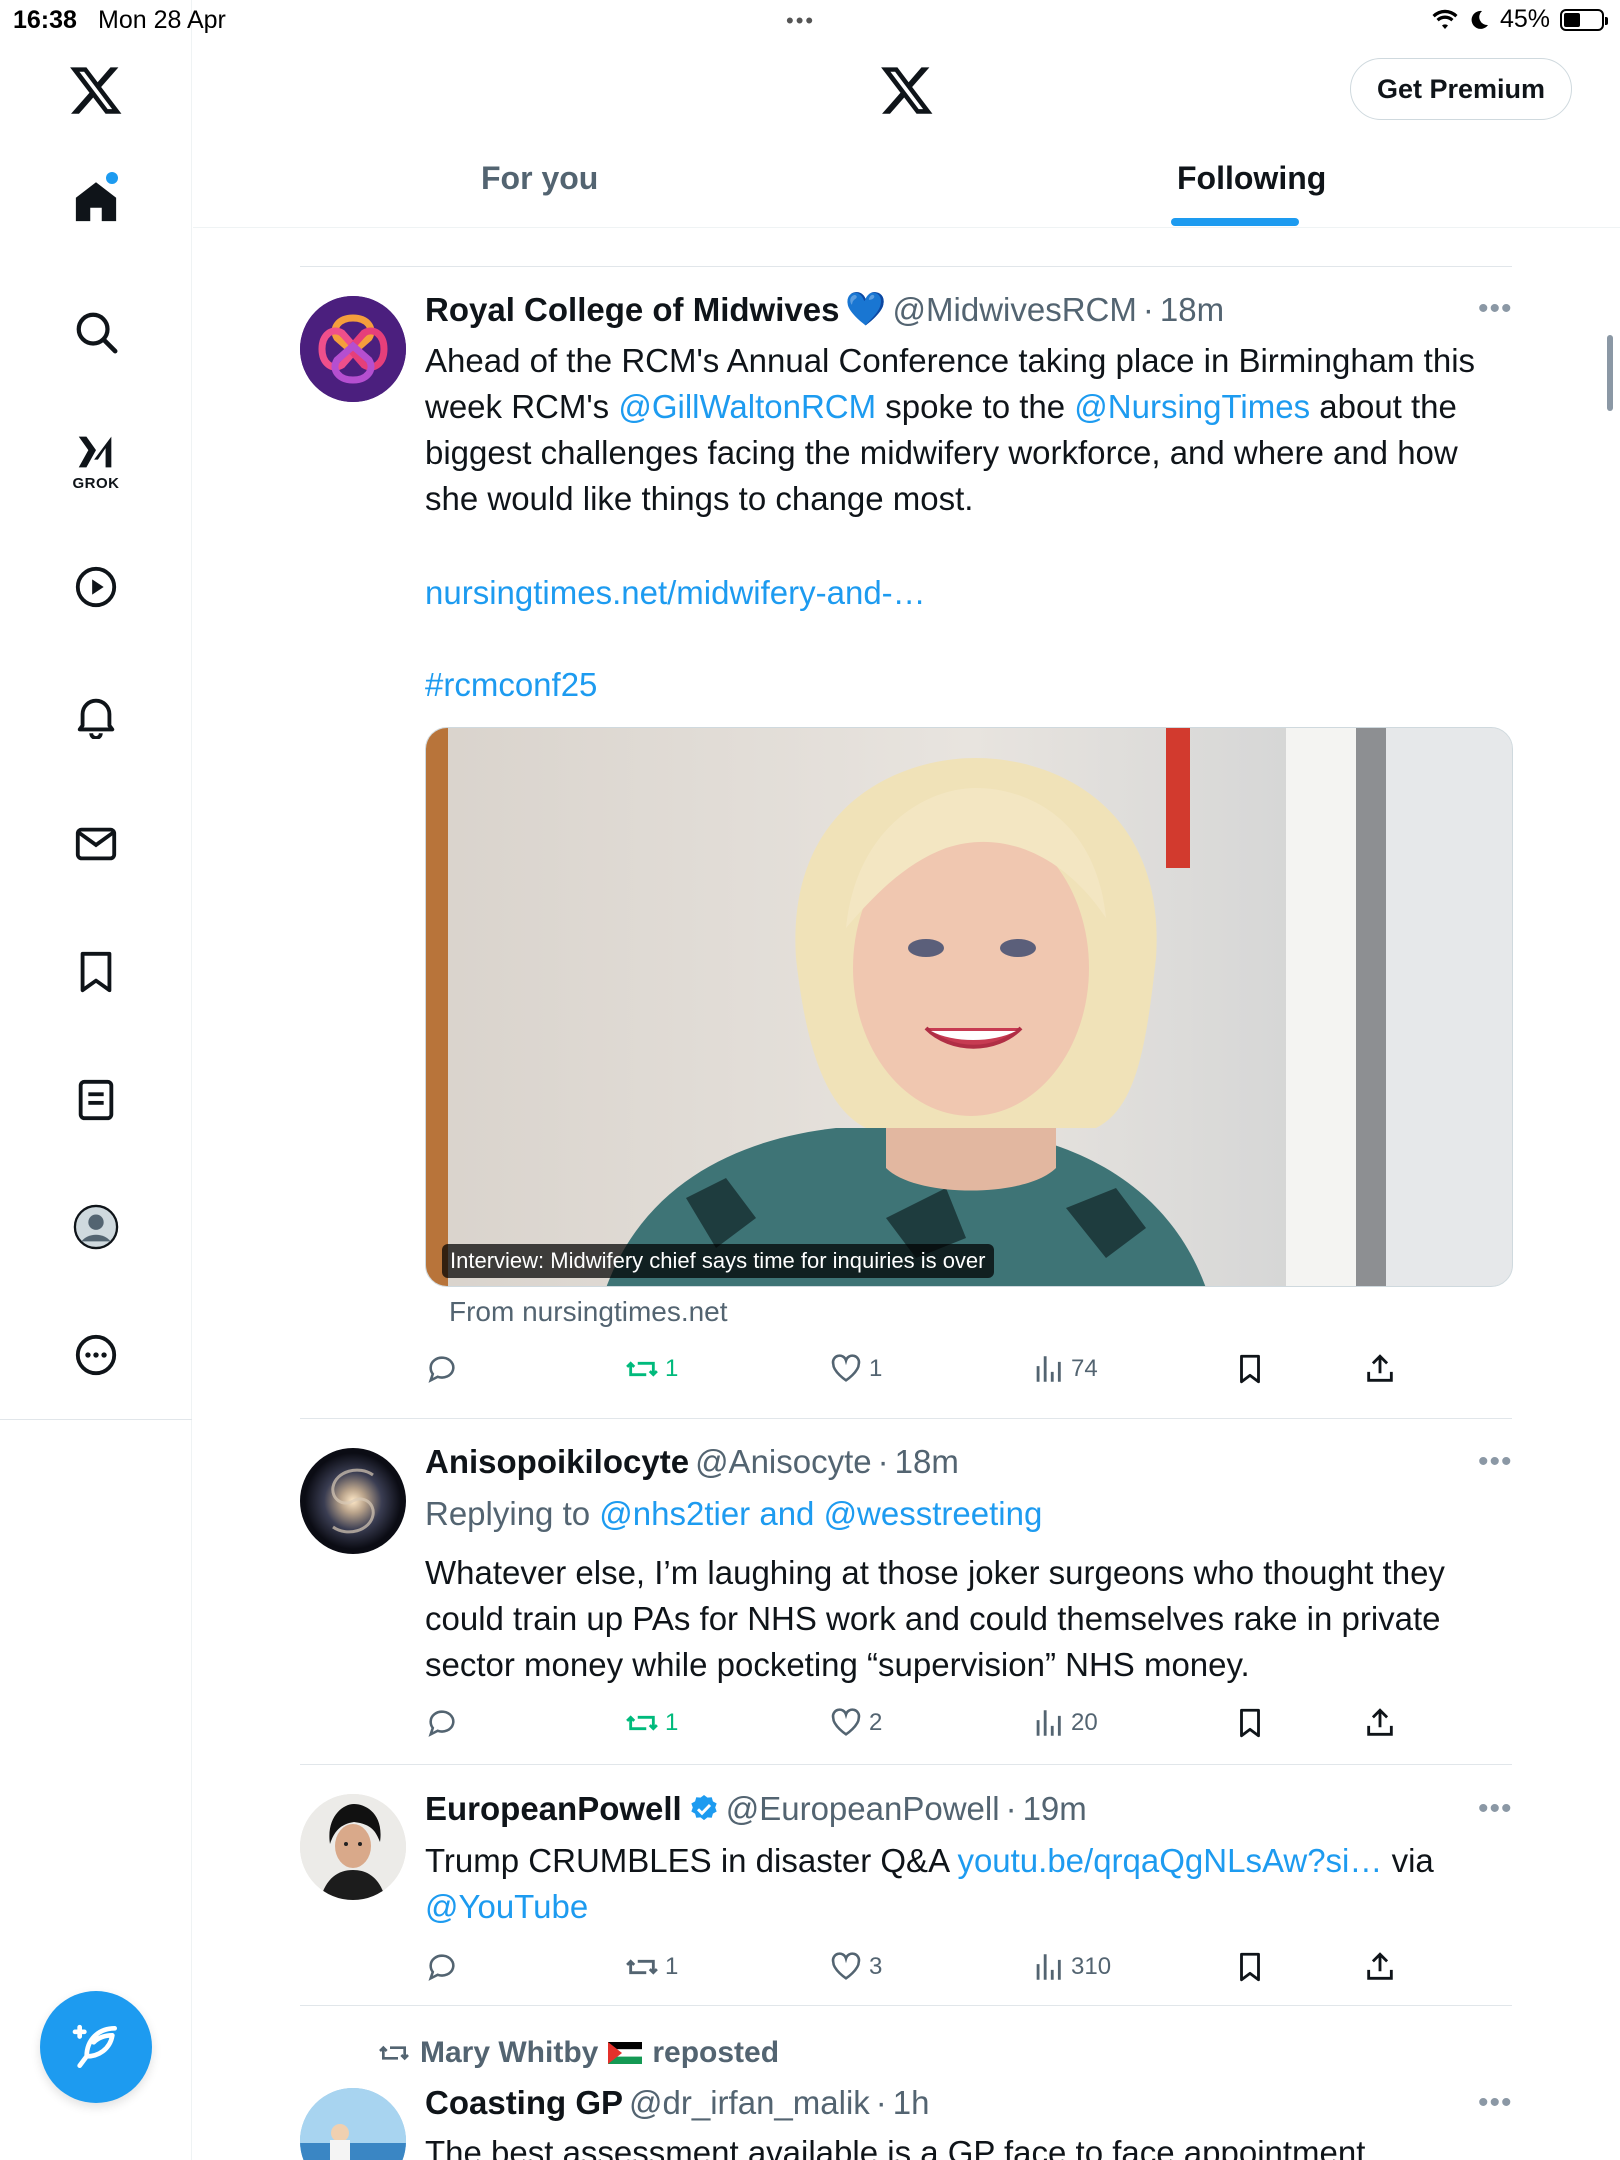  I want to click on hashtag-link: #rcmconf25, so click(970, 685).